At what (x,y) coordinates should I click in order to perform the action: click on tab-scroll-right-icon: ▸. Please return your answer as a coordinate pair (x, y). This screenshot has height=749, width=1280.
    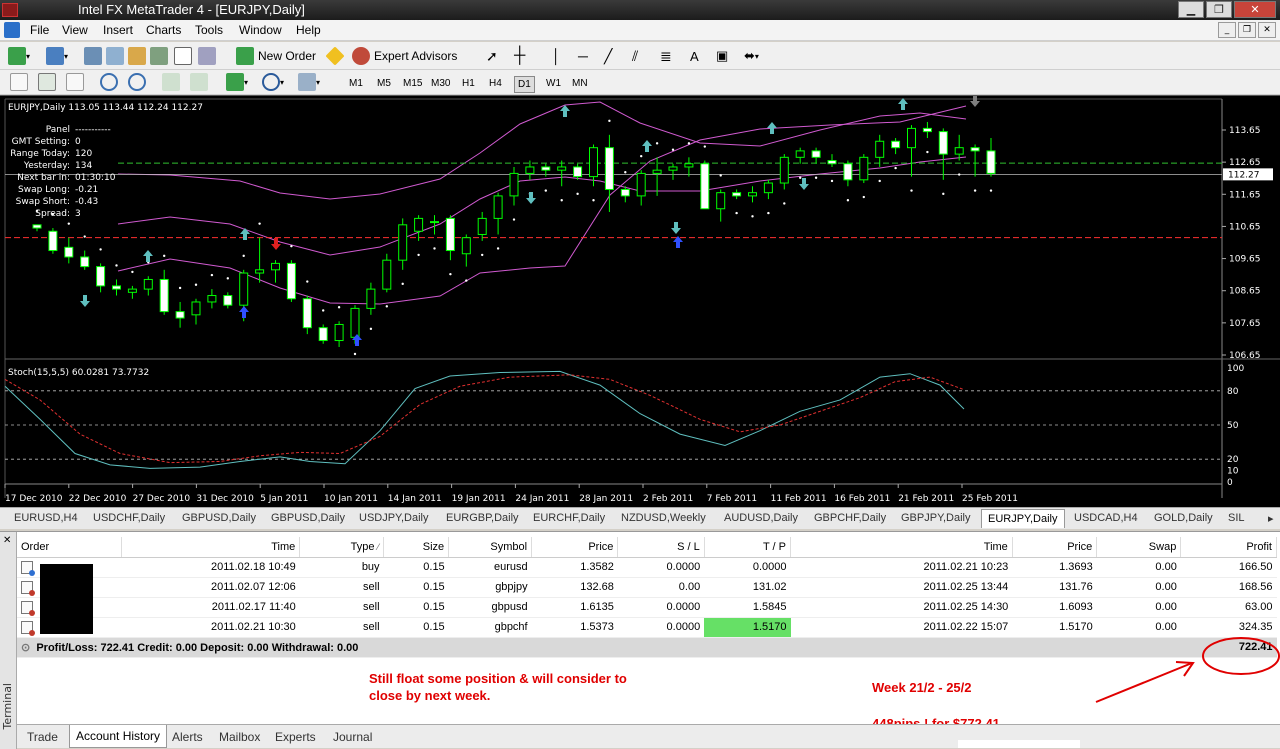
    Looking at the image, I should click on (1271, 518).